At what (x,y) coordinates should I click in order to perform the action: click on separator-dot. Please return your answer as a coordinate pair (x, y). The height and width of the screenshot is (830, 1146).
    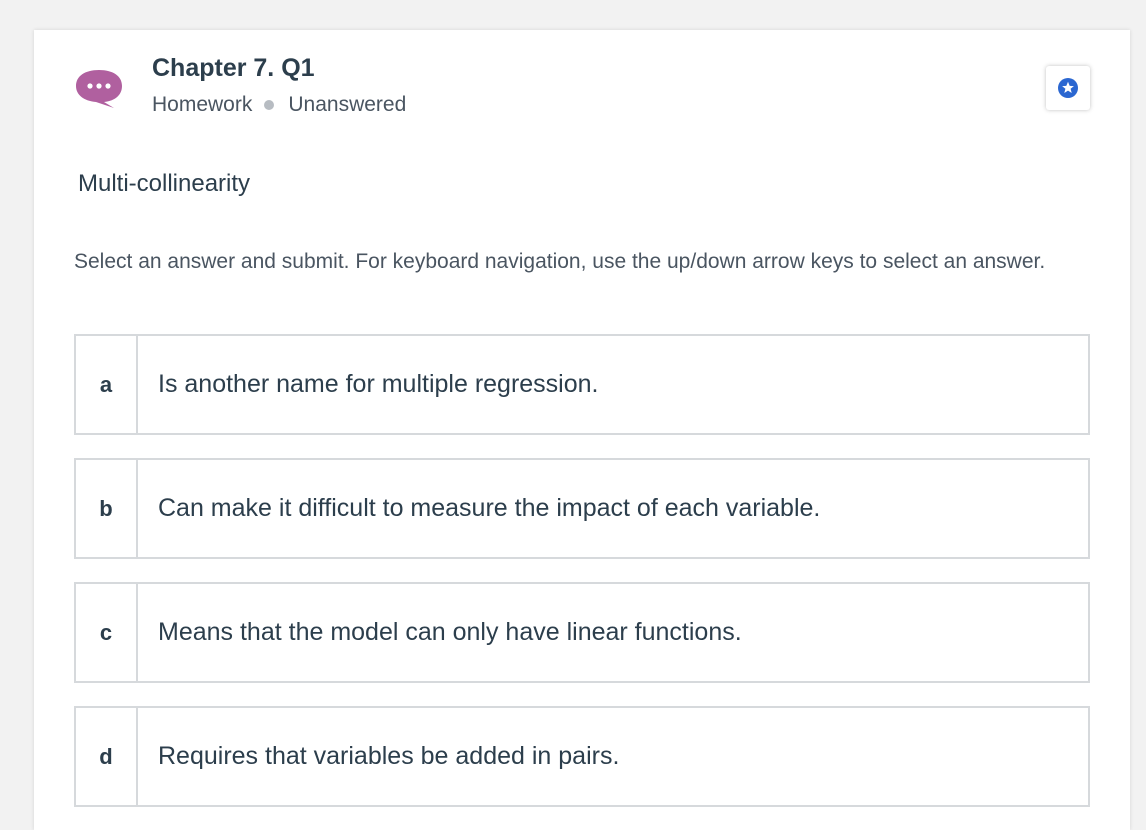
    Looking at the image, I should click on (269, 105).